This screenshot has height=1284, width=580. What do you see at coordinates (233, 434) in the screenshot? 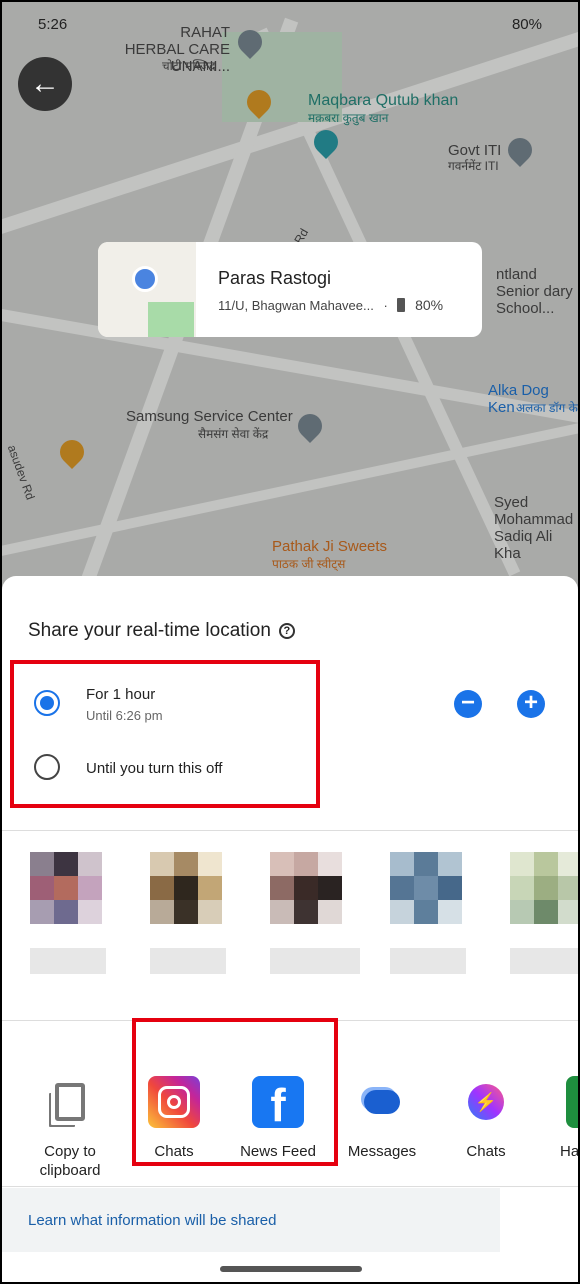
I see `map-label: सैमसंग सेवा केंद्र` at bounding box center [233, 434].